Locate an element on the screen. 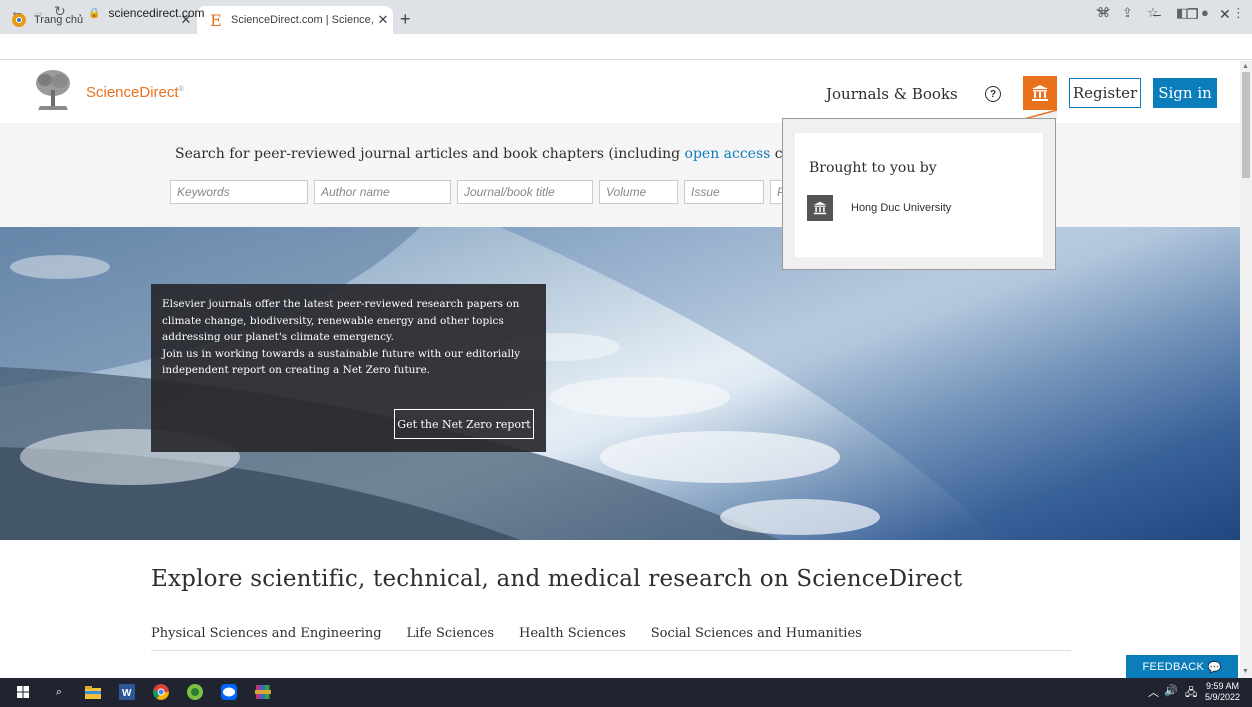 The image size is (1252, 707). scroll-thumb is located at coordinates (1246, 125).